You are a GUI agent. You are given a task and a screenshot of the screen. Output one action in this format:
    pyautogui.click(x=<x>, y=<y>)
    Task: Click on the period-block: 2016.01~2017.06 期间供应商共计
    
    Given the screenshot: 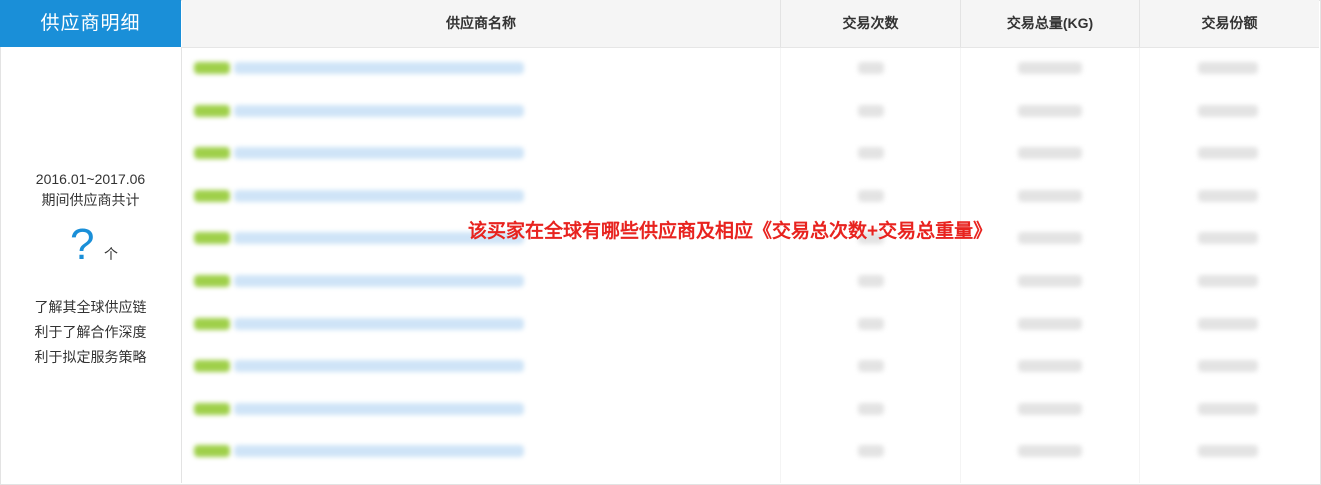 What is the action you would take?
    pyautogui.click(x=90, y=190)
    